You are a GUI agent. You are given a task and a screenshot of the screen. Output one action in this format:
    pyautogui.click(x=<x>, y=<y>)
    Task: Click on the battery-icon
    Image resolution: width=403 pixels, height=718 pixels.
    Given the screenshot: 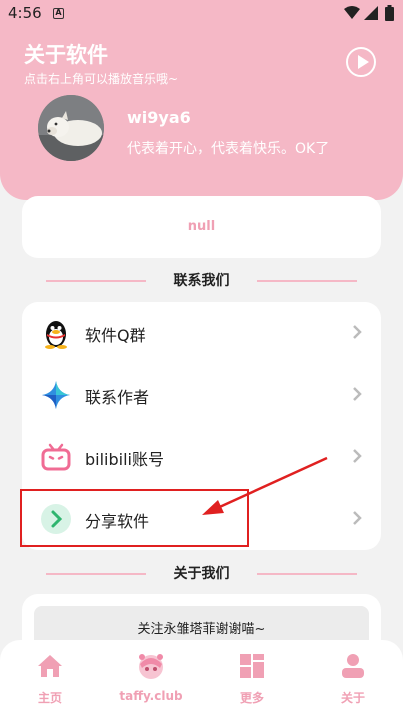 What is the action you would take?
    pyautogui.click(x=389, y=13)
    